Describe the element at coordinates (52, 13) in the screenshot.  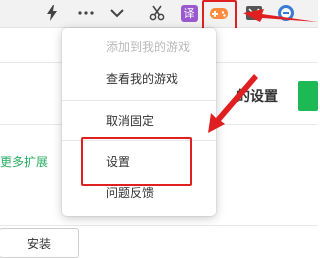
I see `lightning-icon` at that location.